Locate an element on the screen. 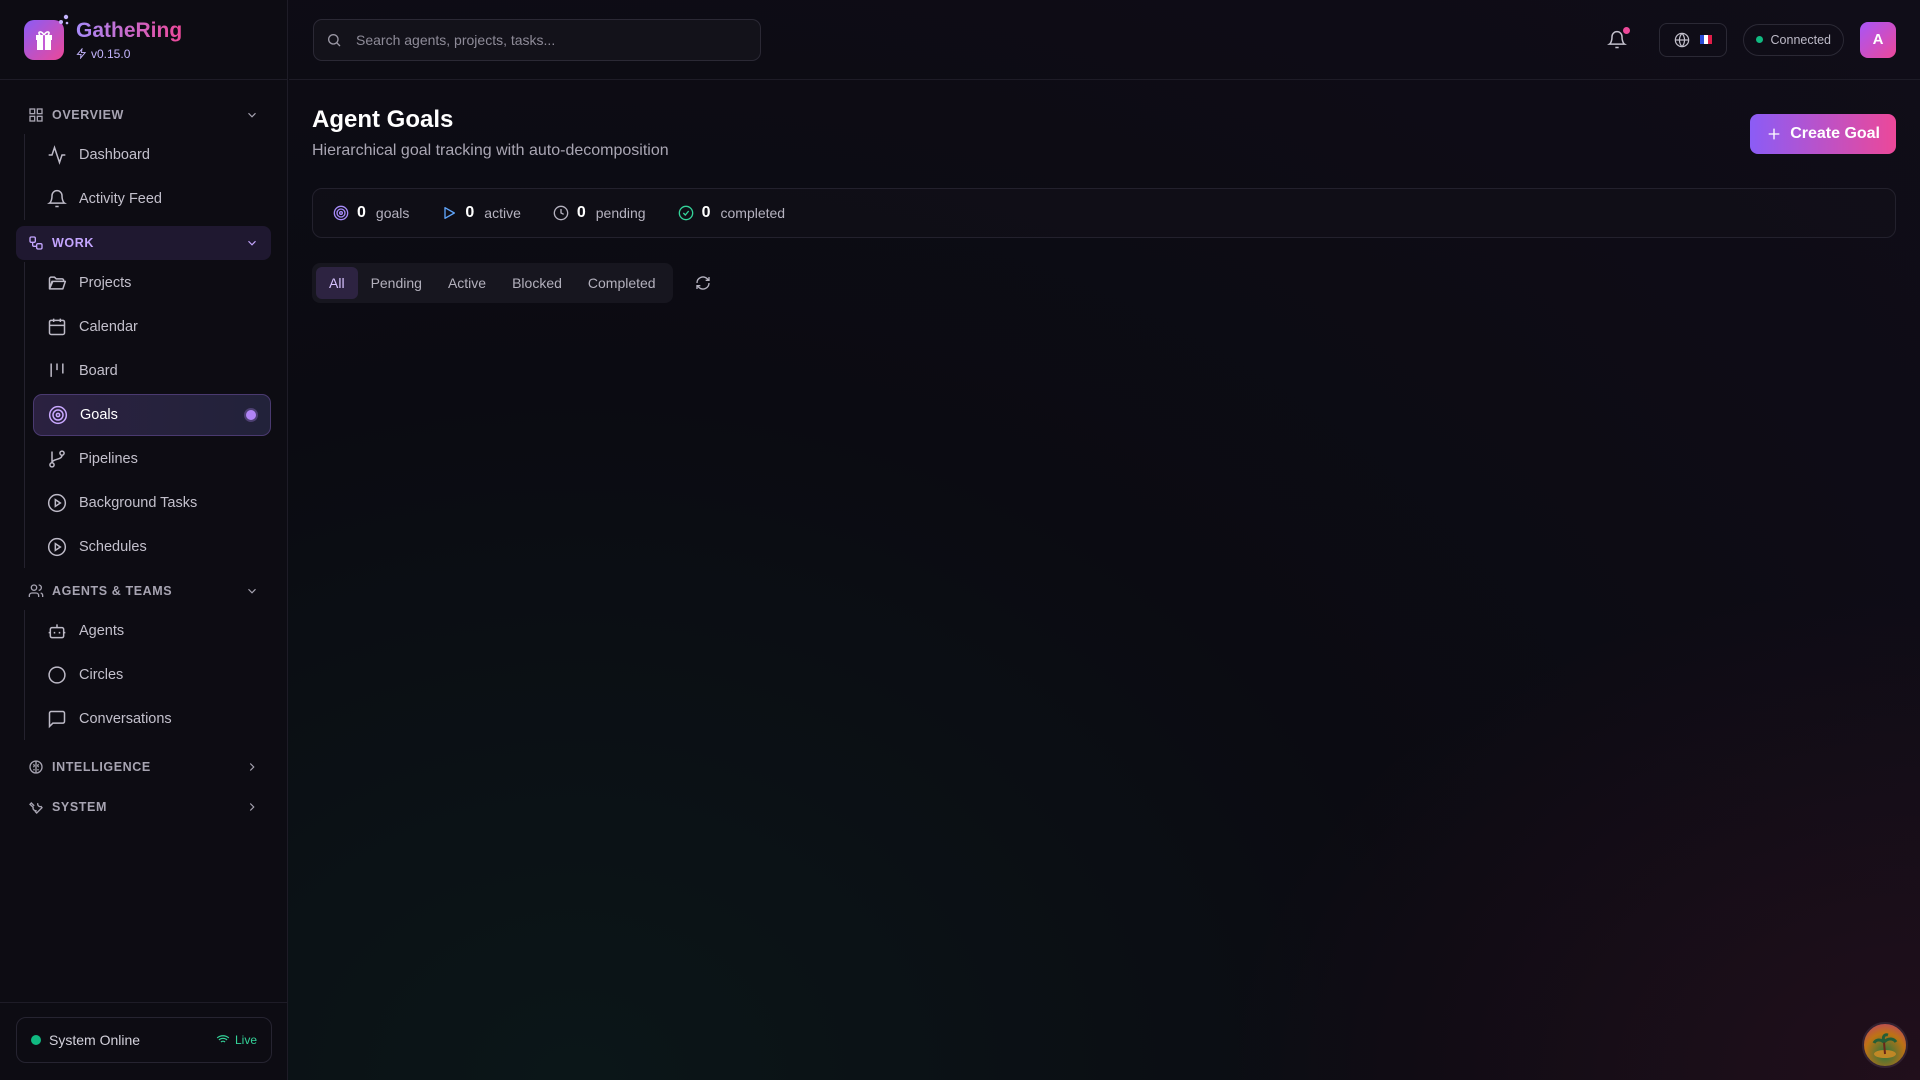  sidebar-item-background-tasks: Background Tasks is located at coordinates (152, 503).